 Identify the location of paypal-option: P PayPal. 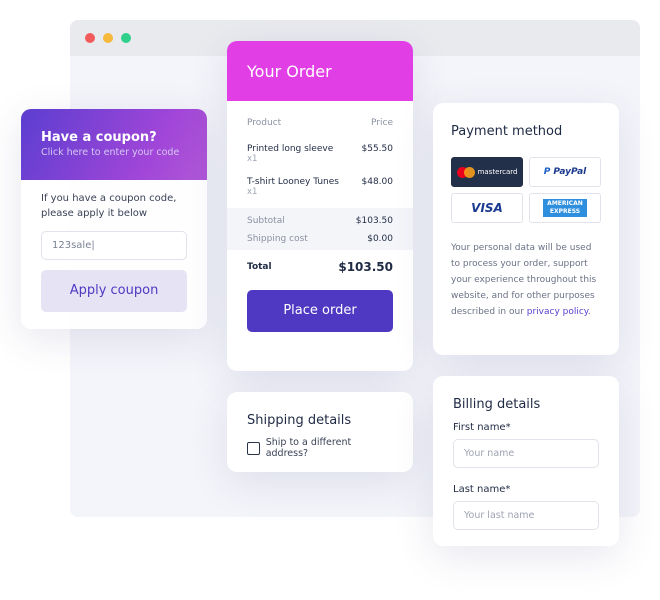
(565, 172).